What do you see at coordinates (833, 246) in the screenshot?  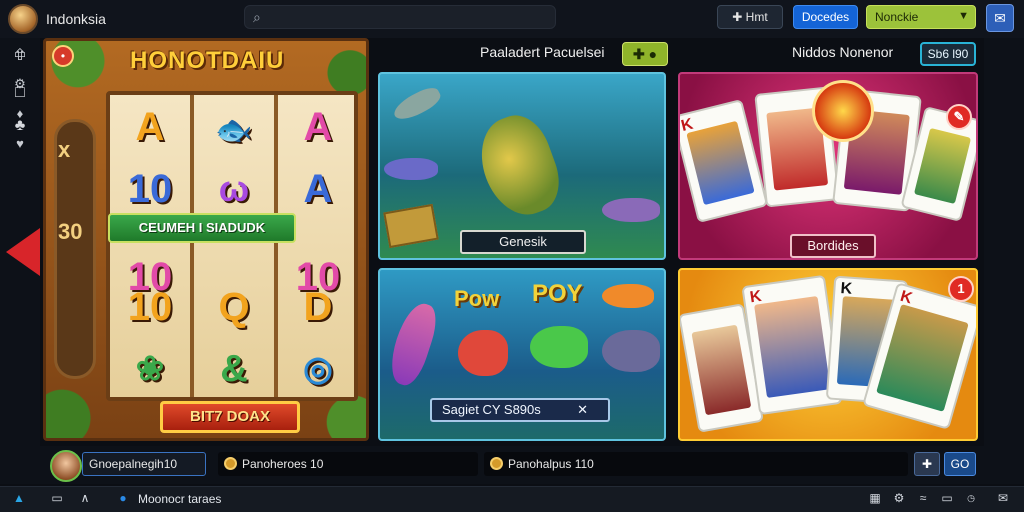 I see `card-game-button: Bordides` at bounding box center [833, 246].